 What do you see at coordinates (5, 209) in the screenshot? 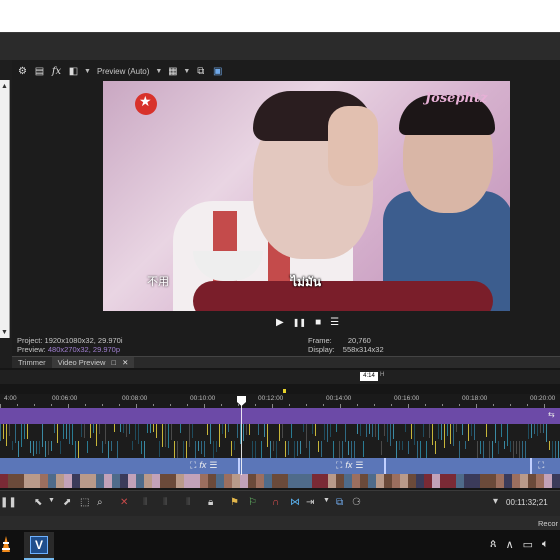
I see `left-panel-scrollbar: ▲ ▼` at bounding box center [5, 209].